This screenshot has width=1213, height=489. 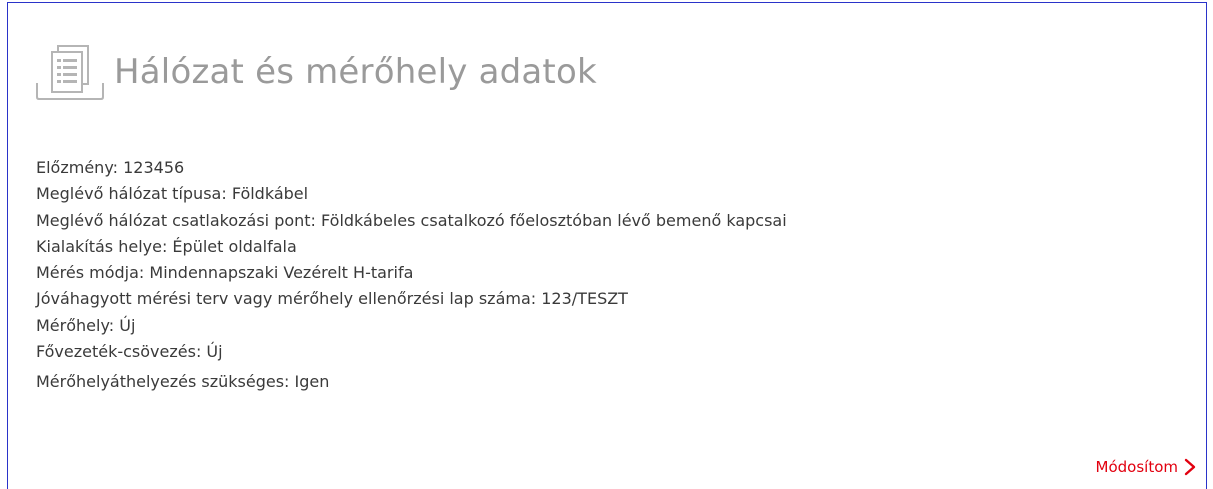 I want to click on detail-relocation-needed: Mérőhelyáthelyezés szükséges: Igen, so click(x=183, y=382).